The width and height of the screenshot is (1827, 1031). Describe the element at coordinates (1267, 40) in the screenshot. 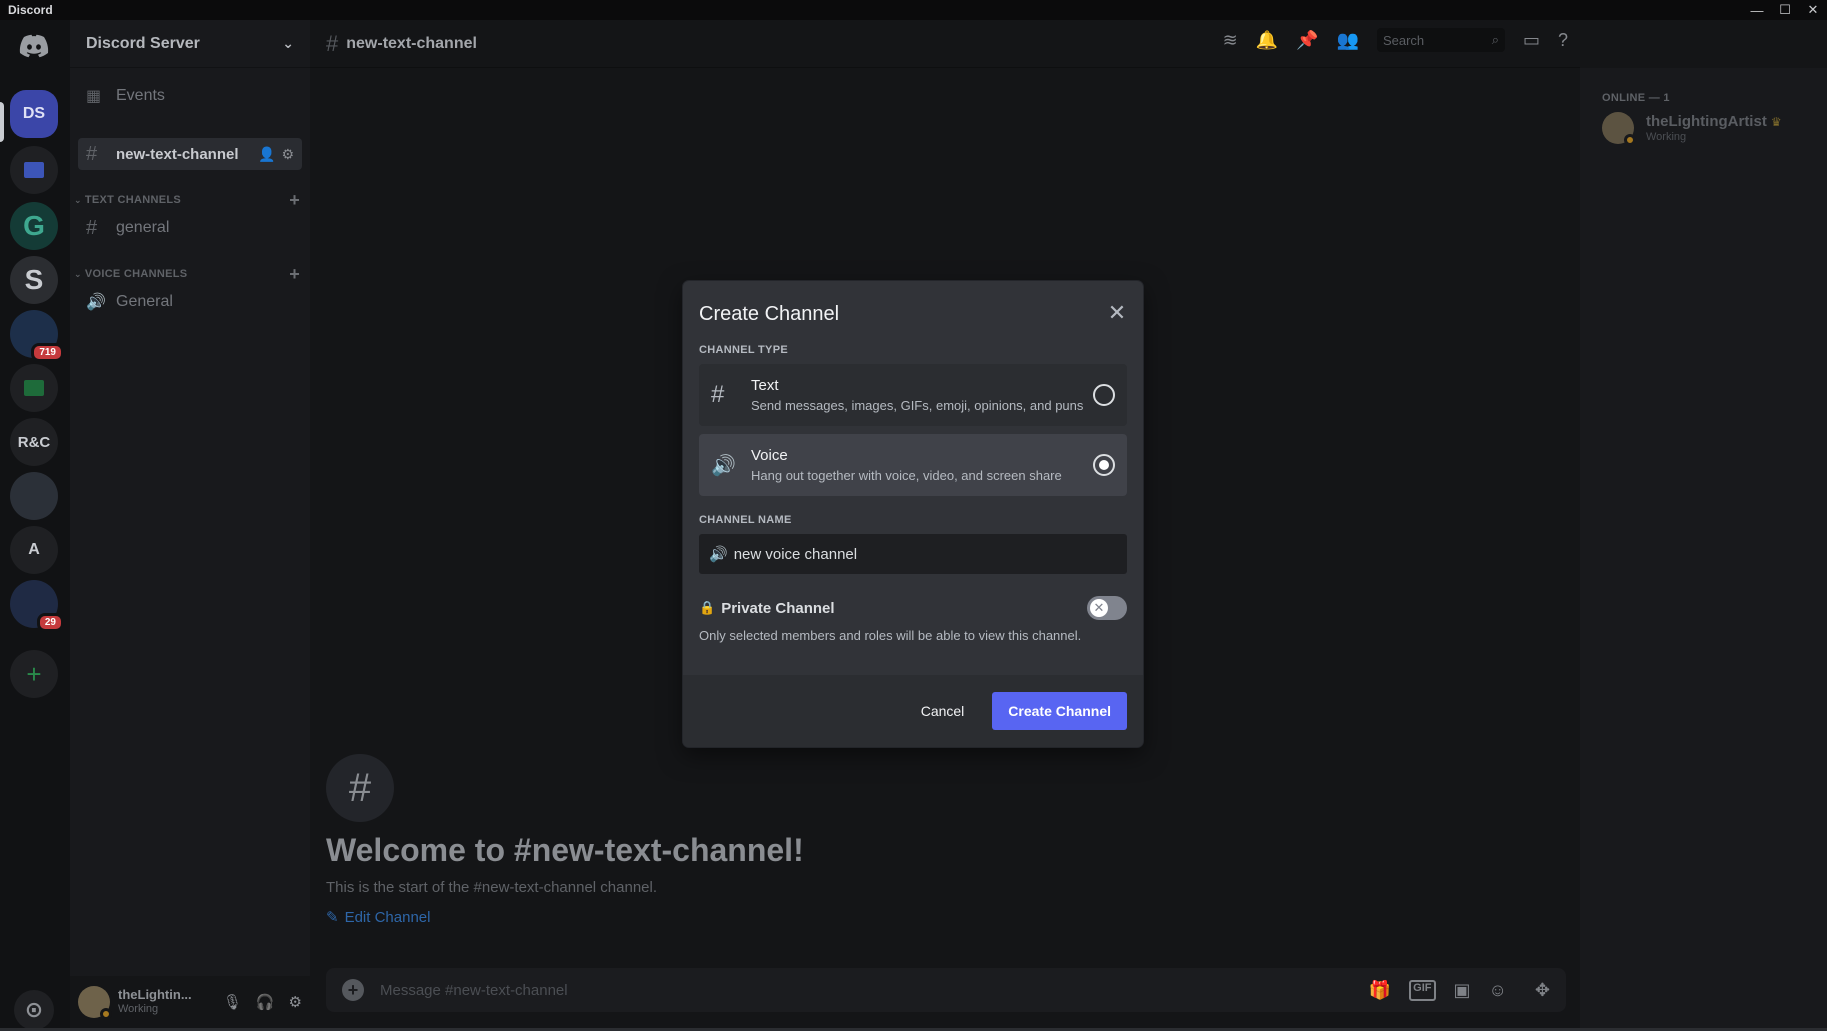

I see `bell-icon: 🔔` at that location.